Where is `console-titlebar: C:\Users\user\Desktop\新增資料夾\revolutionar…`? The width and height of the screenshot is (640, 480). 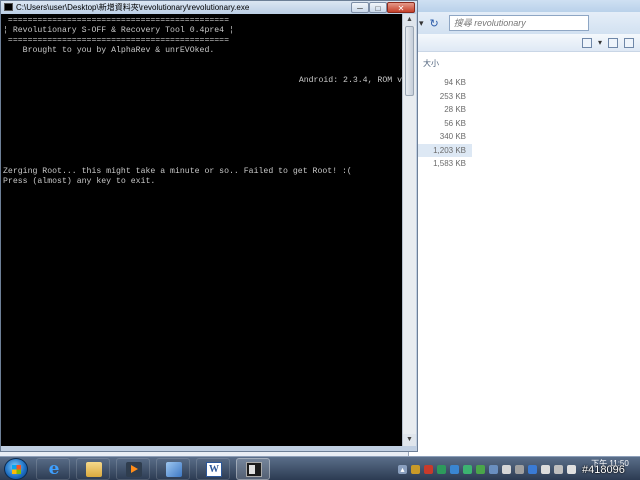
console-titlebar: C:\Users\user\Desktop\新增資料夾\revolutionar… is located at coordinates (209, 7).